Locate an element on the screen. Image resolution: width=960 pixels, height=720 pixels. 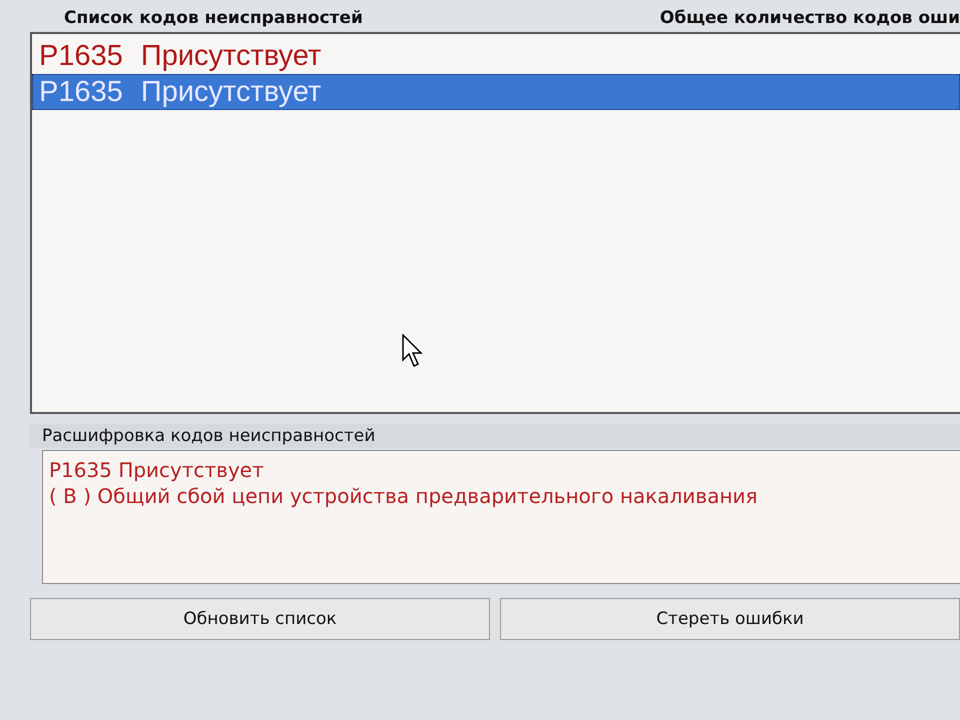
decode-line: ( B ) Общий сбой цепи устройства предварительного накаливания is located at coordinates (404, 496).